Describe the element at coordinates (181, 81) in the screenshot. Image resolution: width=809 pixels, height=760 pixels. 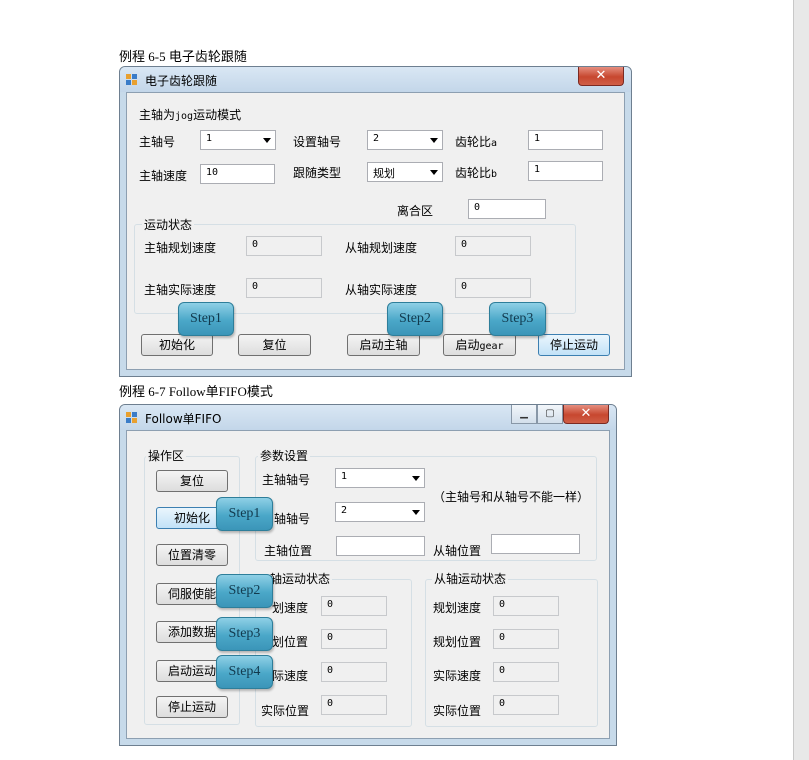
I see `window-title: 电子齿轮跟随` at that location.